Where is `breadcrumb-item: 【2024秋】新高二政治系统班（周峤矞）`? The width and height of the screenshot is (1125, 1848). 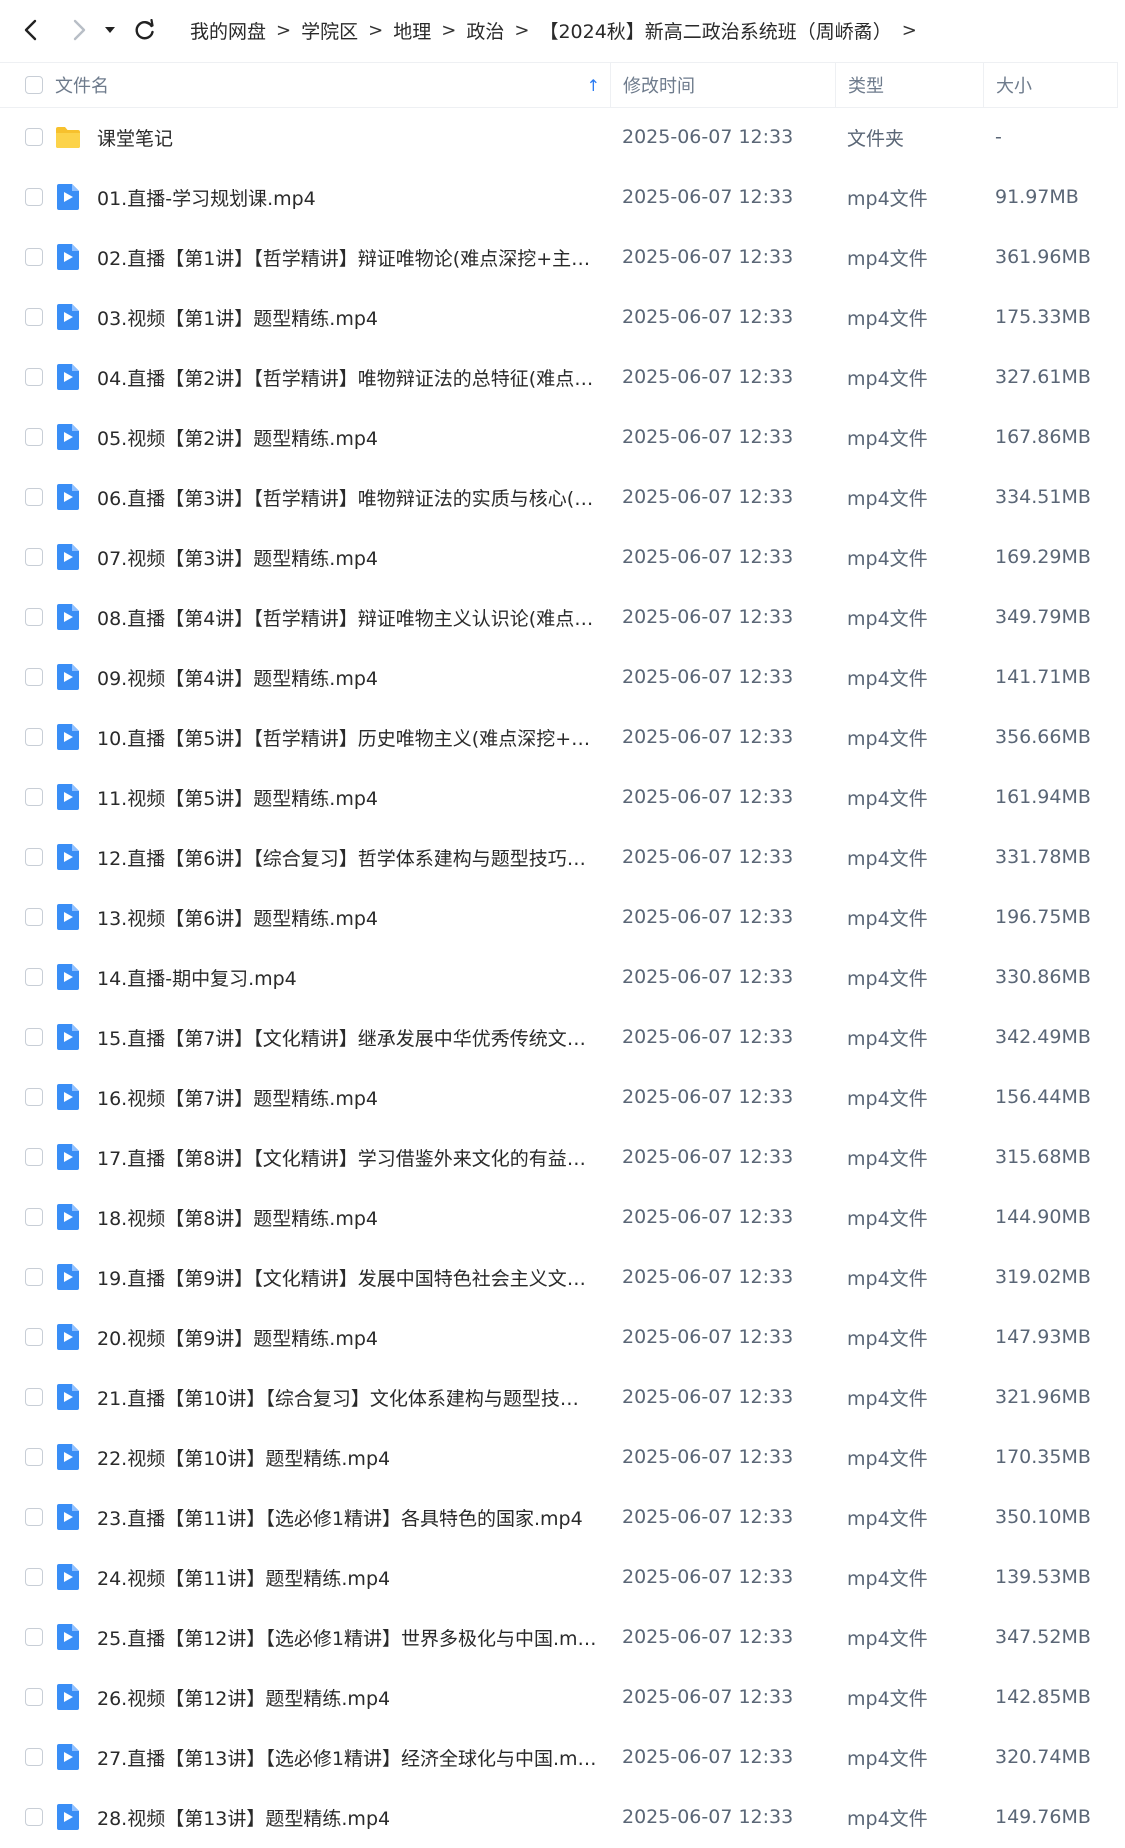
breadcrumb-item: 【2024秋】新高二政治系统班（周峤矞） is located at coordinates (715, 30).